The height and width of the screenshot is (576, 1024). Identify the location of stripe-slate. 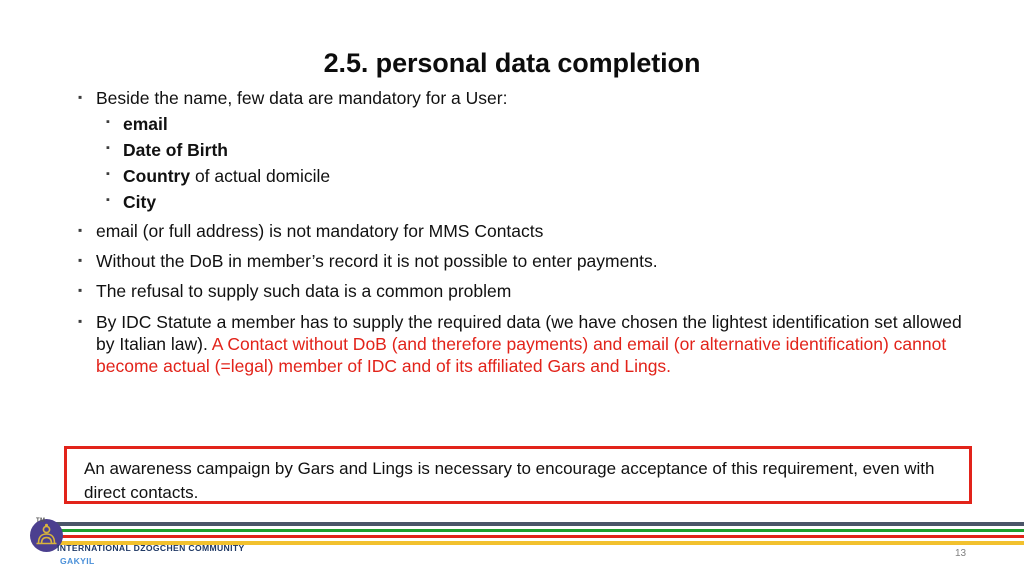
(540, 524).